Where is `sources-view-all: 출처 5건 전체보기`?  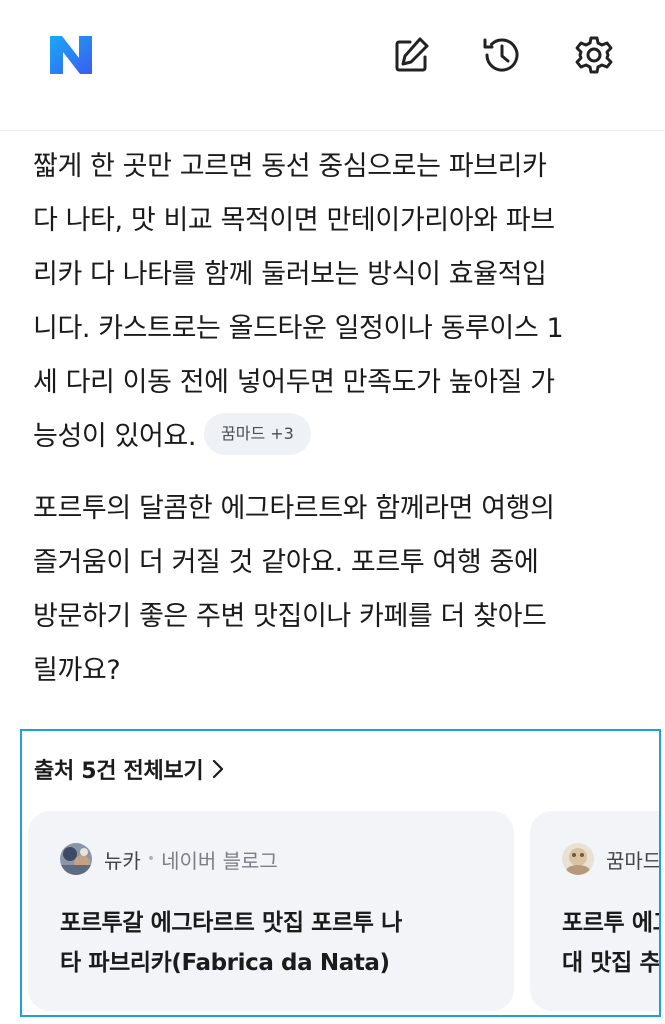 sources-view-all: 출처 5건 전체보기 is located at coordinates (129, 769).